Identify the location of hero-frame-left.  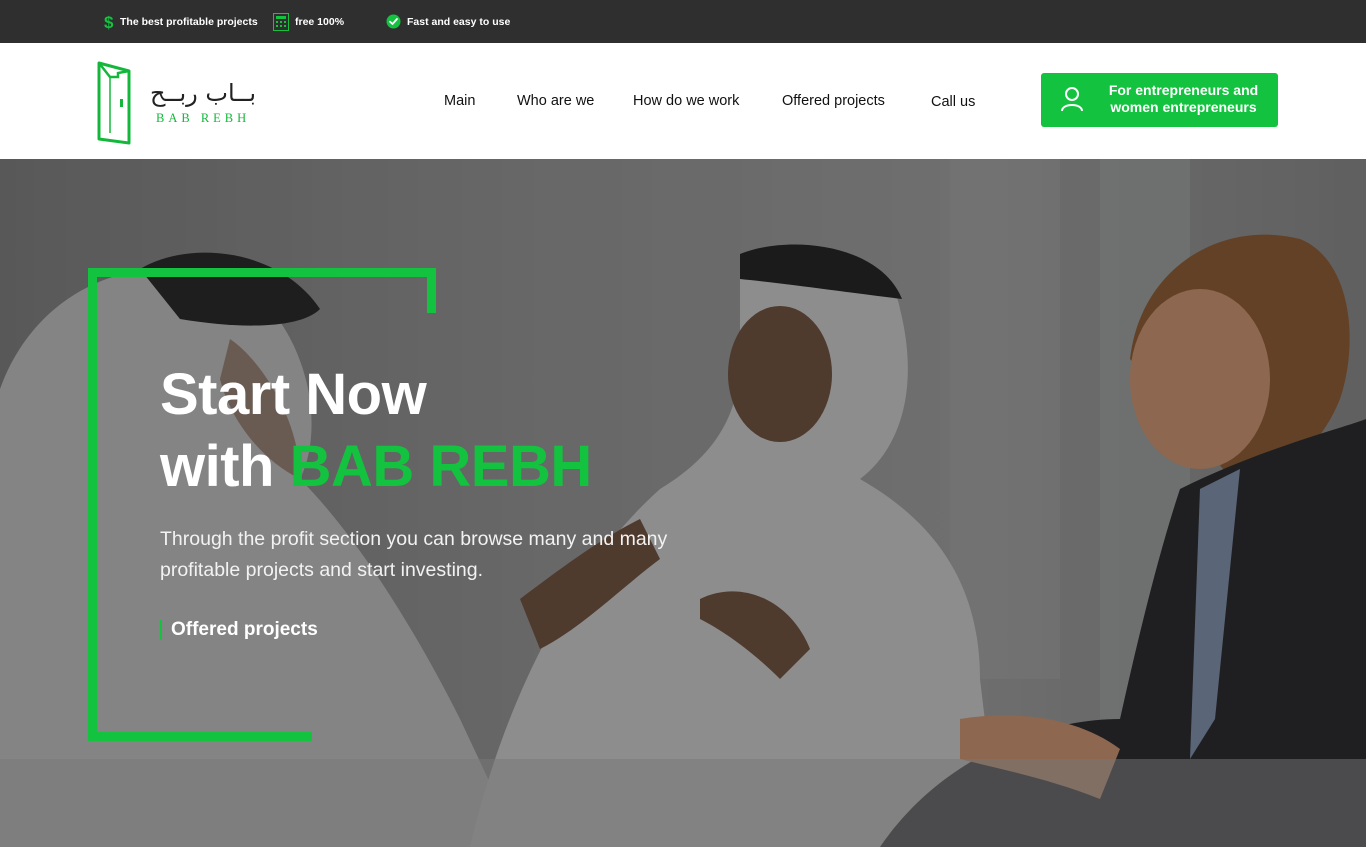
(92, 504).